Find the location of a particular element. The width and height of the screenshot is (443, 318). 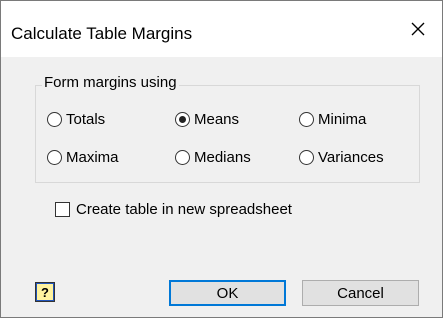

help-icon: ? is located at coordinates (45, 292).